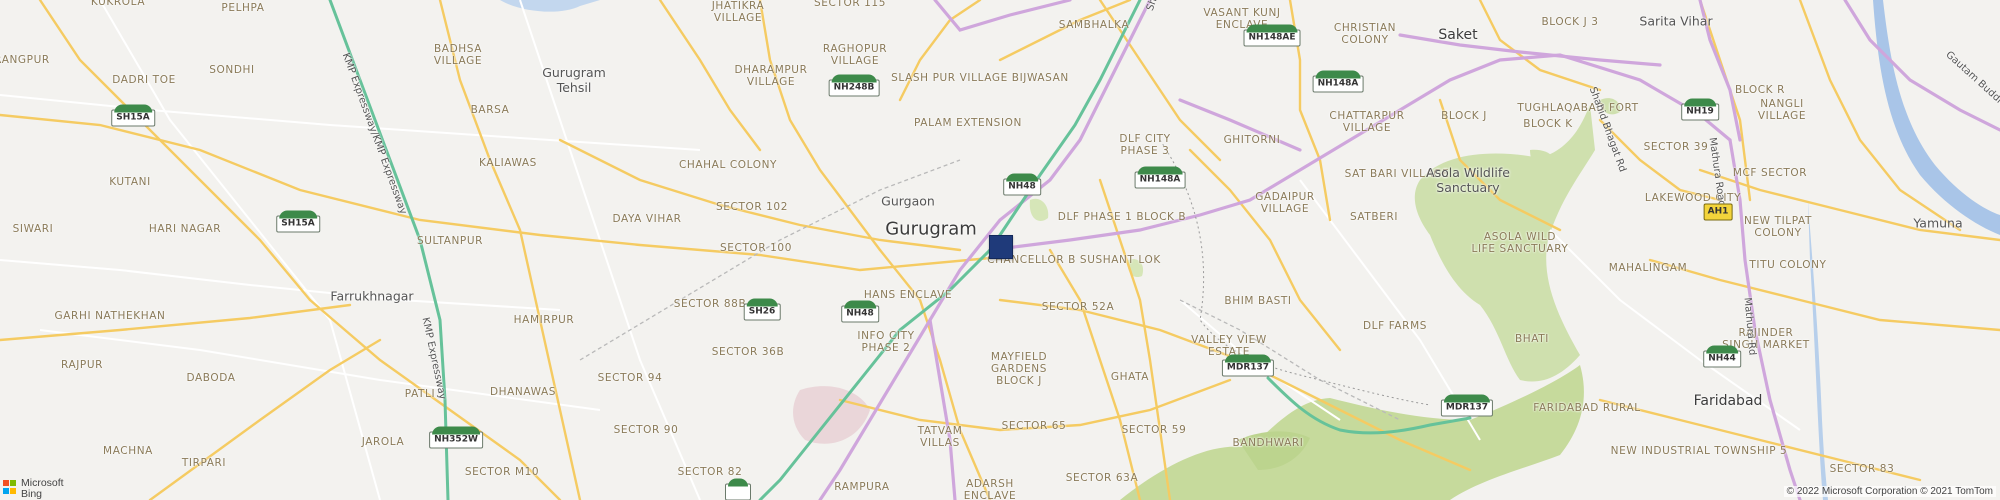  Describe the element at coordinates (1001, 247) in the screenshot. I see `location-pin-marker` at that location.